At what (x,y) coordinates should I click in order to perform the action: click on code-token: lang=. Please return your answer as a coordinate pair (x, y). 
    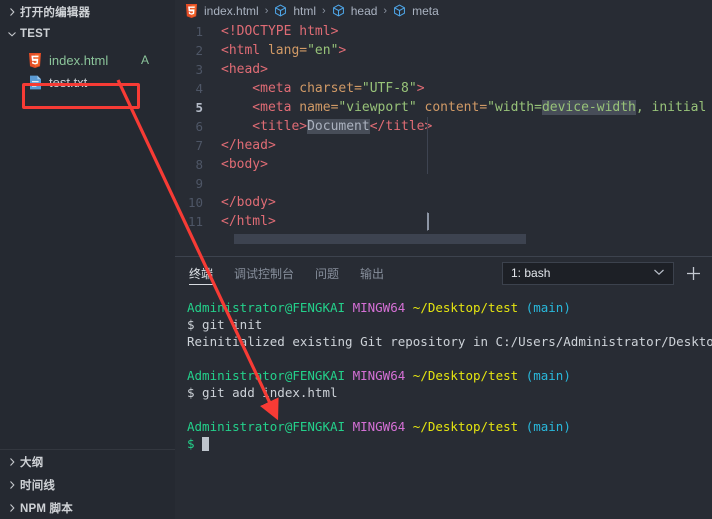
    Looking at the image, I should click on (287, 50).